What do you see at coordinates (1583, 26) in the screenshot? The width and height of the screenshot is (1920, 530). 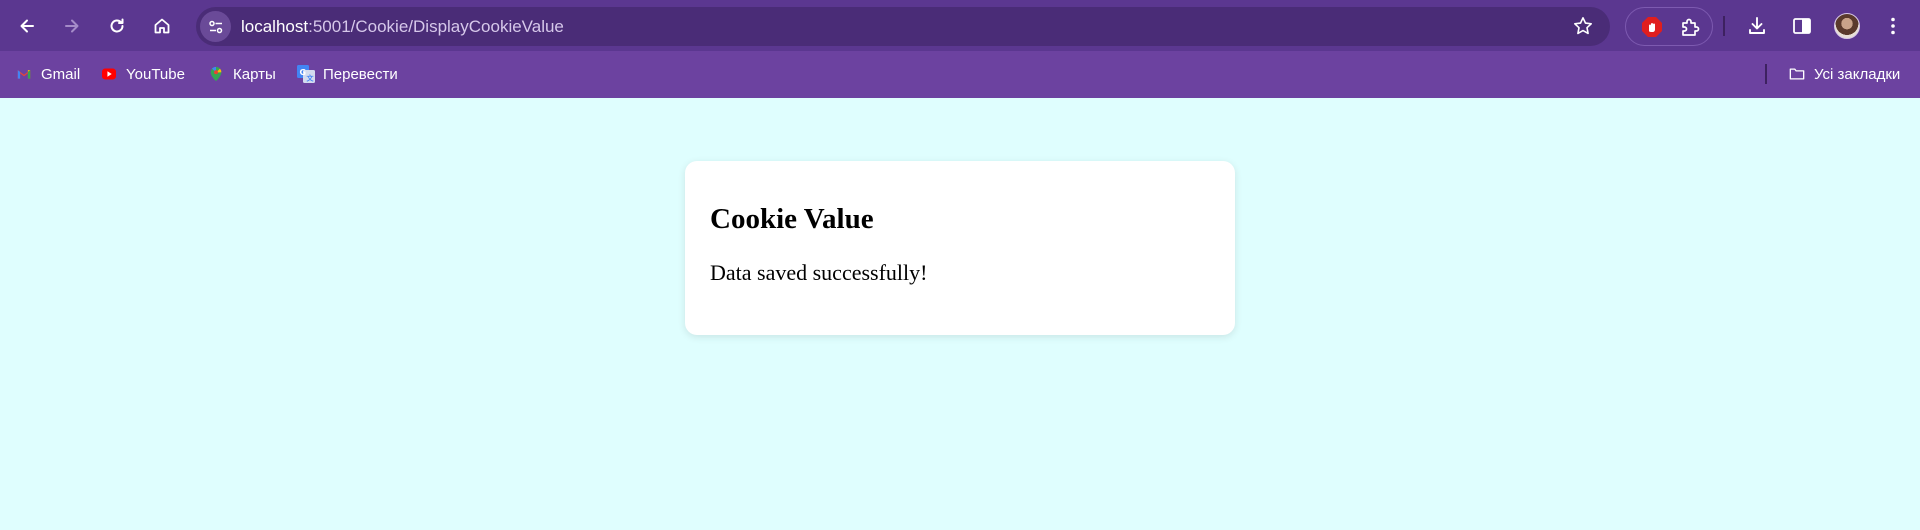 I see `bookmark-star-icon` at bounding box center [1583, 26].